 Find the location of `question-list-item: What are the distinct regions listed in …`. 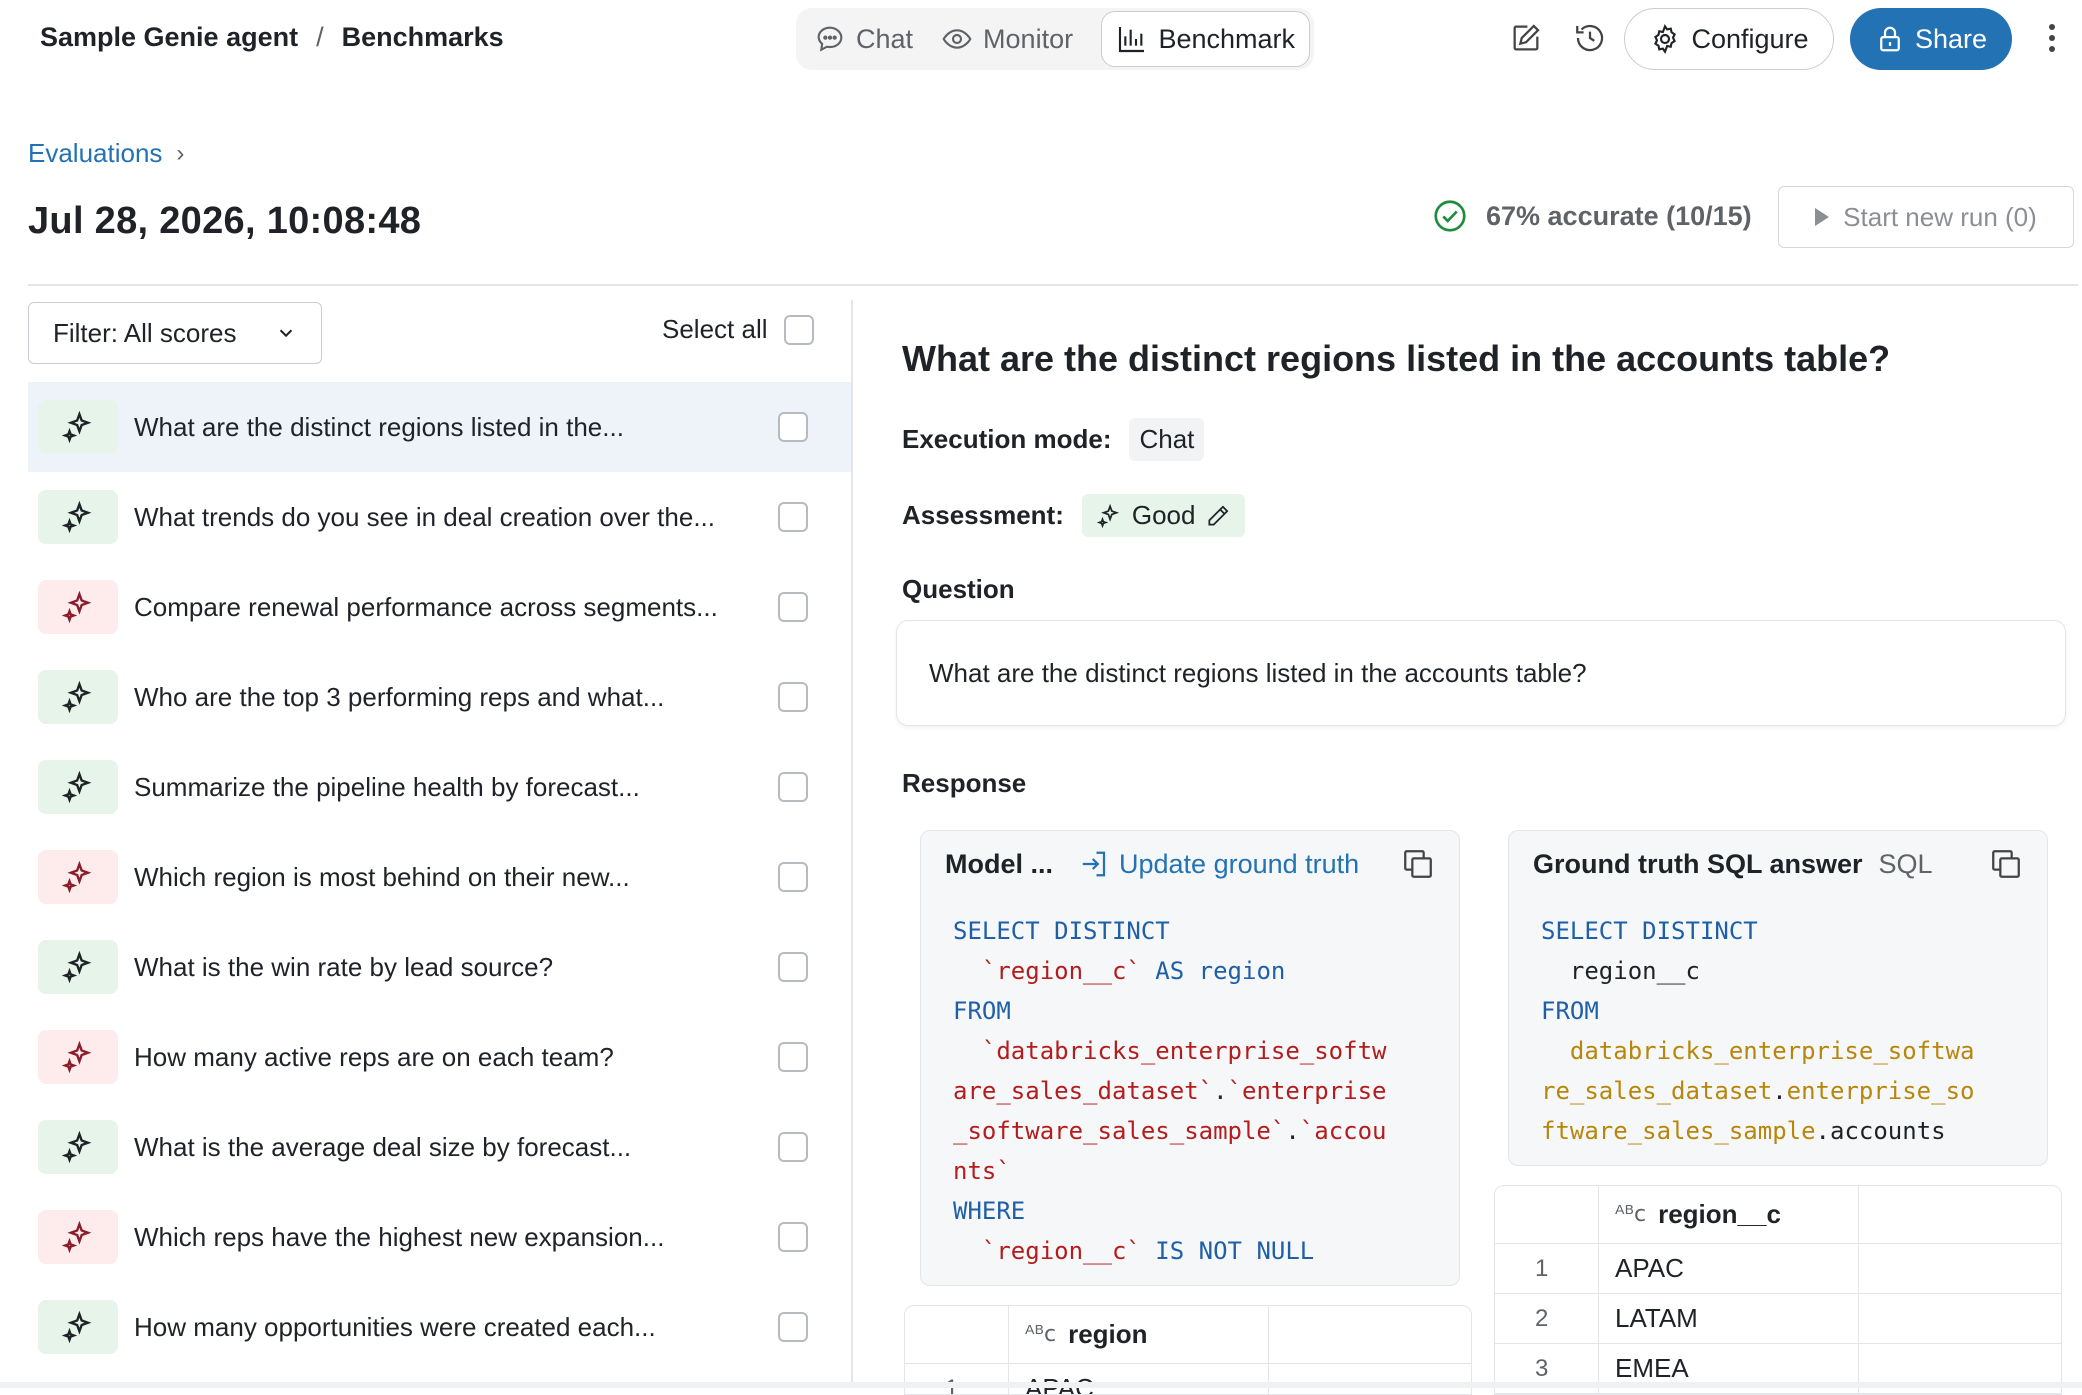

question-list-item: What are the distinct regions listed in … is located at coordinates (440, 427).